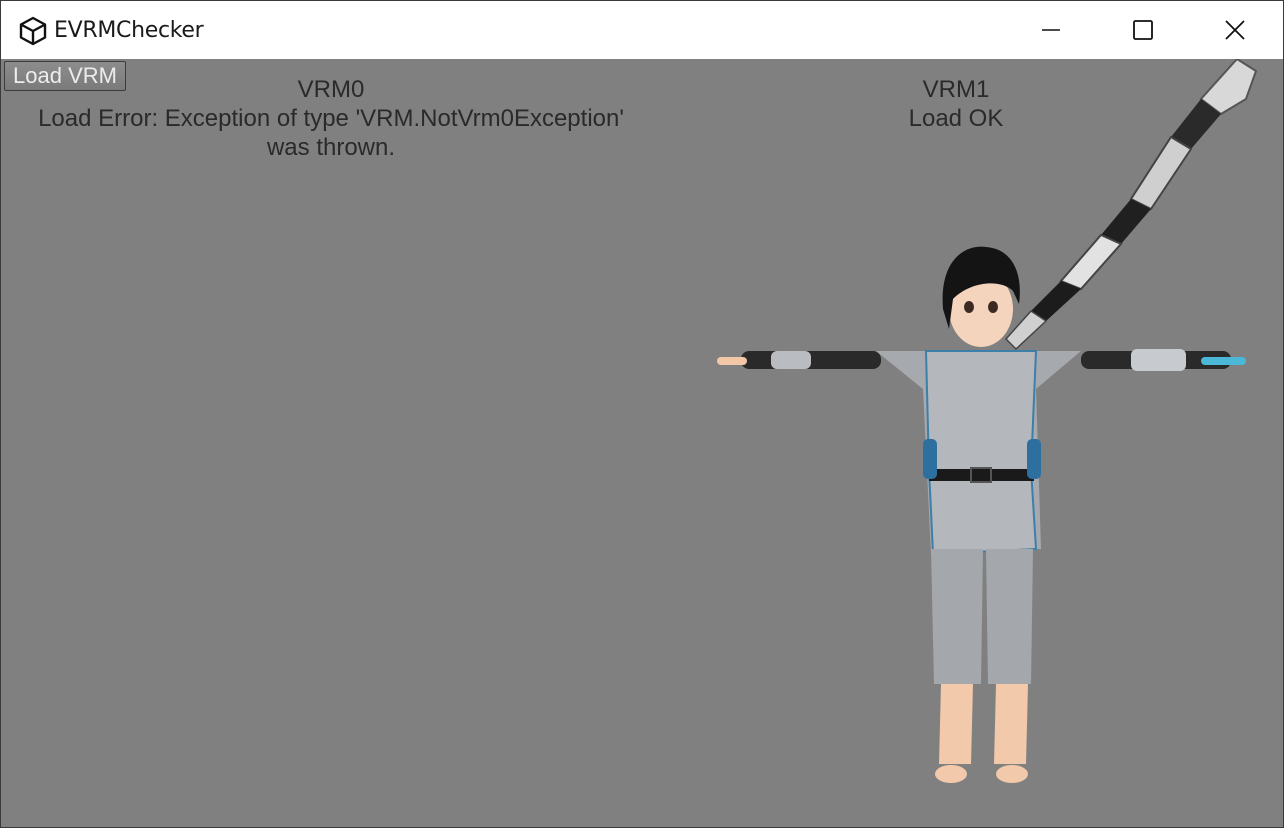 The width and height of the screenshot is (1284, 828). What do you see at coordinates (129, 30) in the screenshot?
I see `window-title: EVRMChecker` at bounding box center [129, 30].